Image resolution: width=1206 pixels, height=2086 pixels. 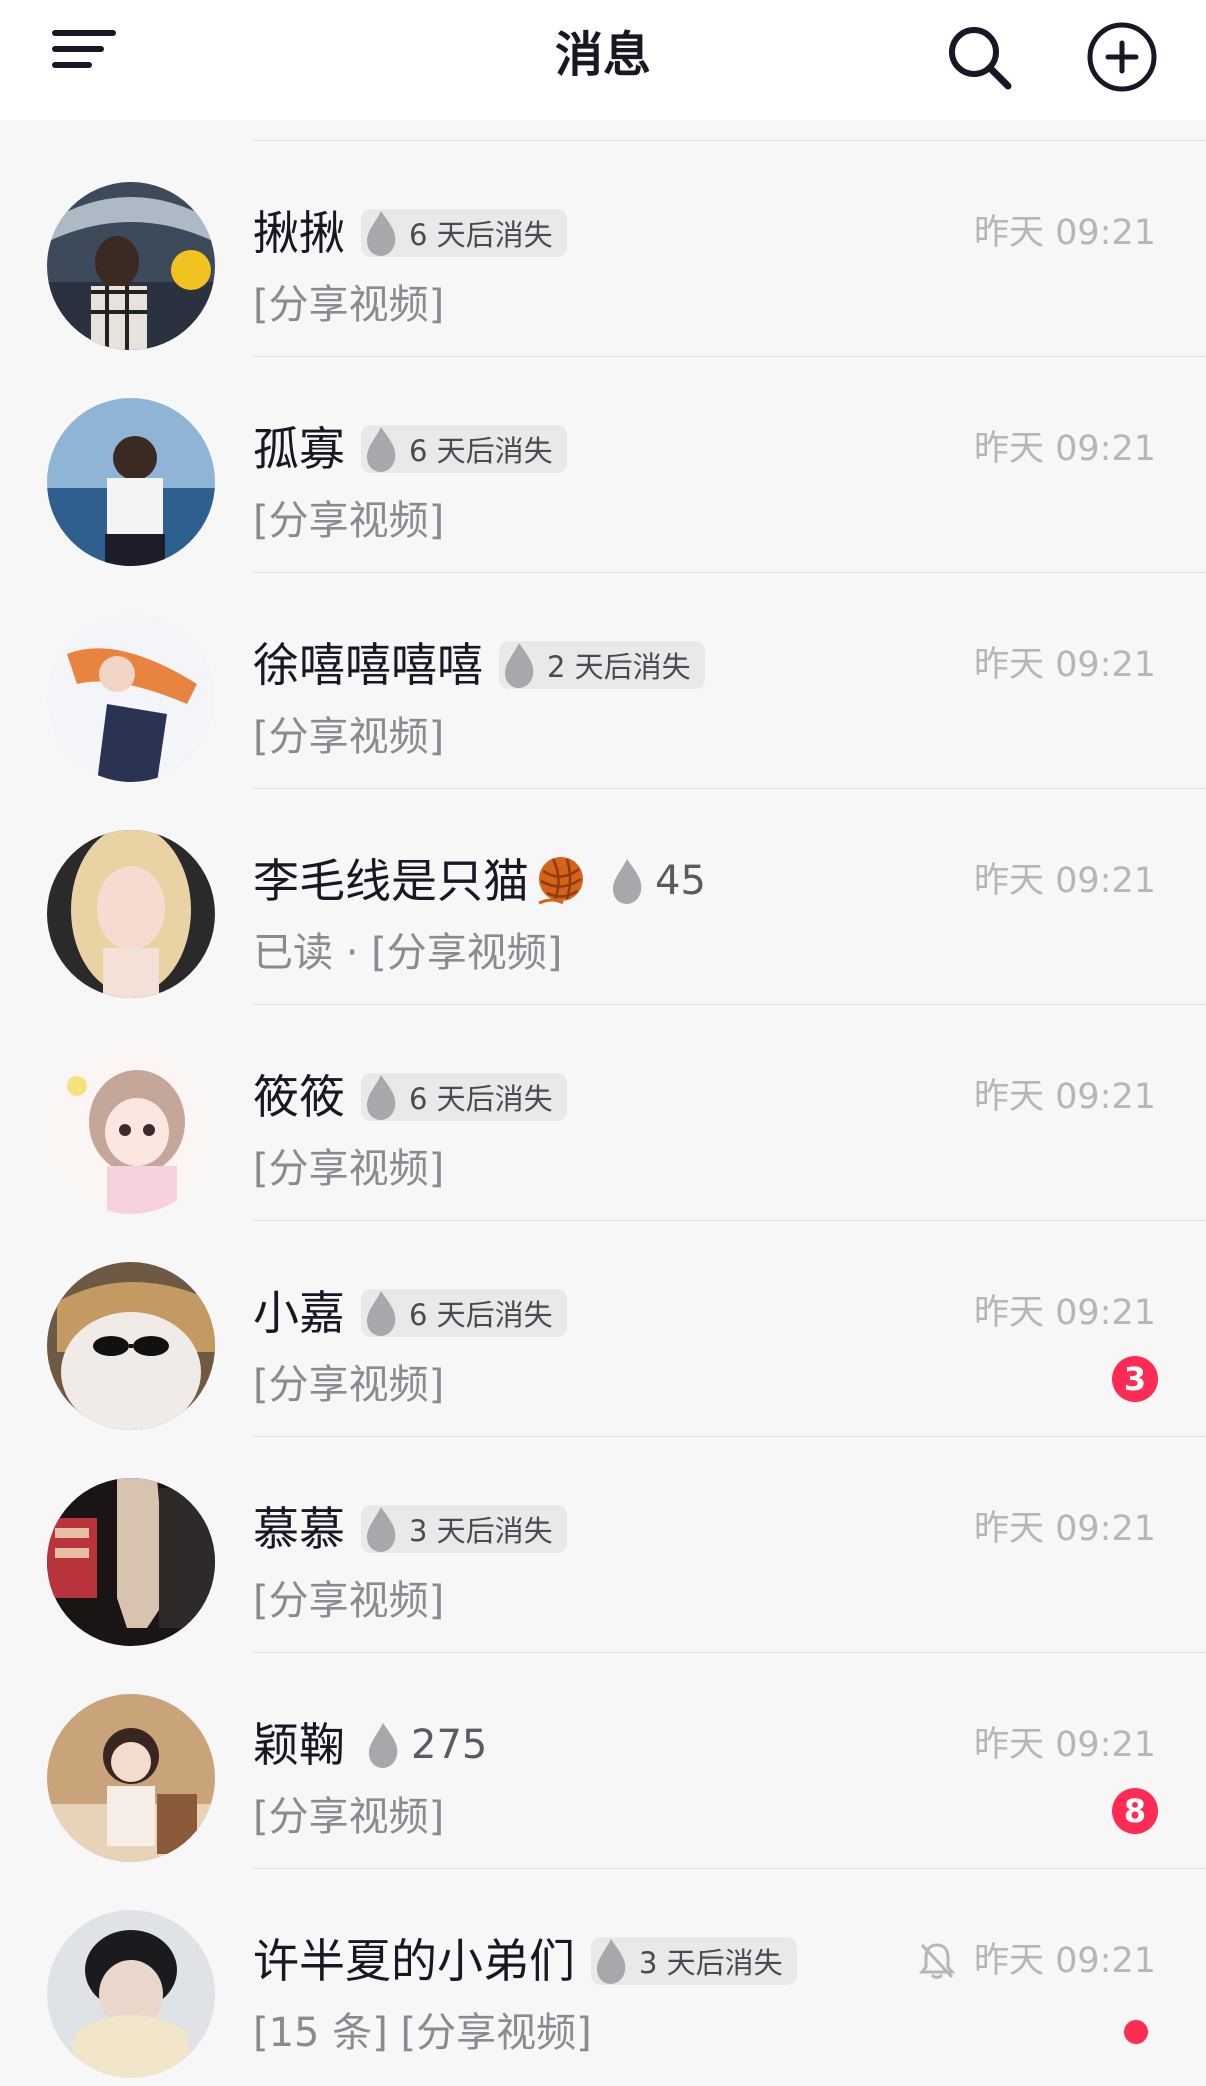 What do you see at coordinates (603, 1544) in the screenshot?
I see `conversation-row: 慕慕 3 天后消失 昨天 09:21 [分享视频]` at bounding box center [603, 1544].